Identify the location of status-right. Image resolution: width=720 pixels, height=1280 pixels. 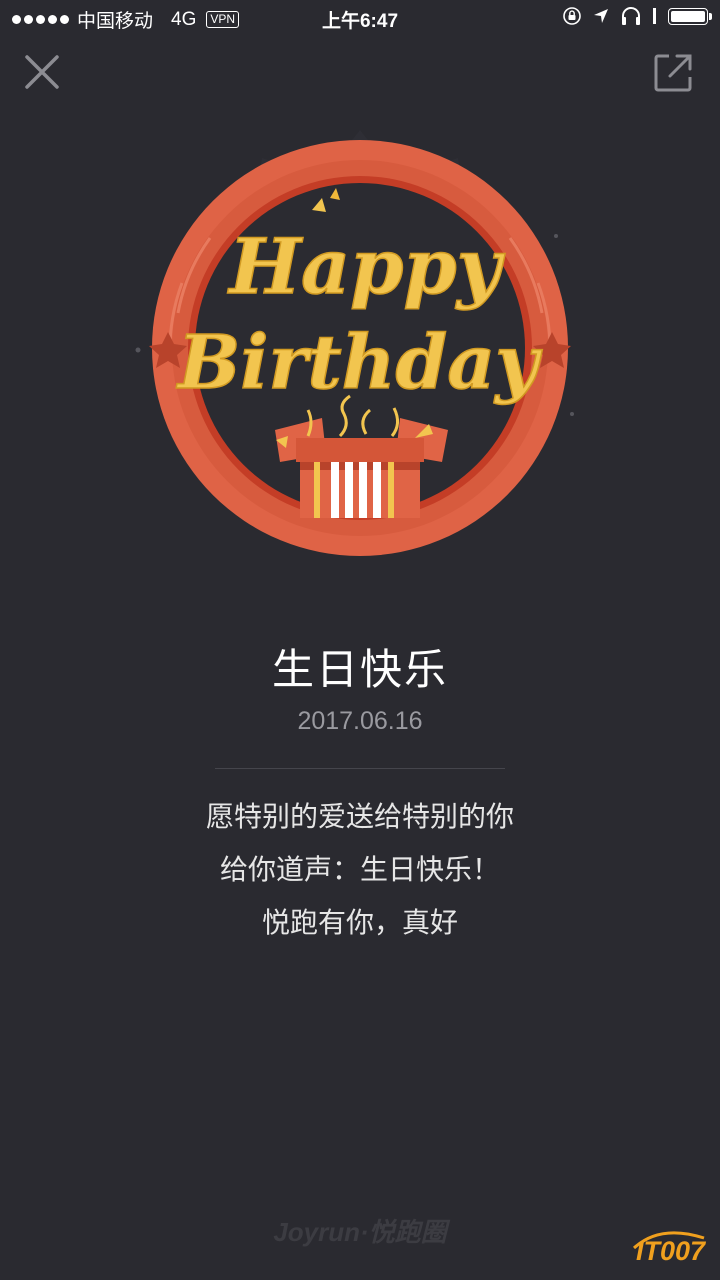
(637, 16).